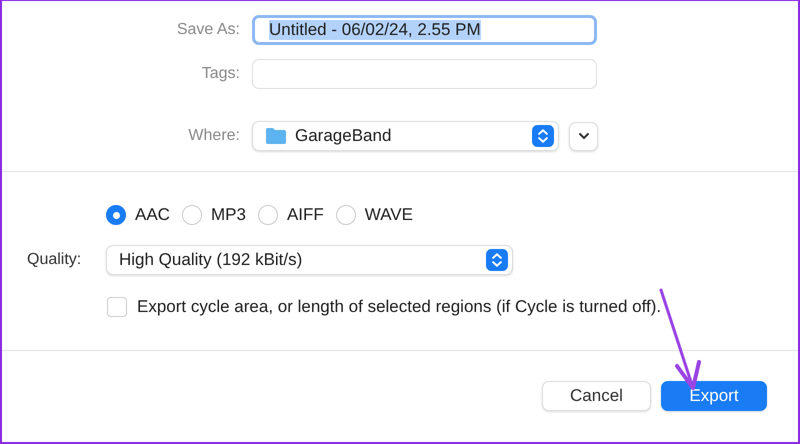  What do you see at coordinates (276, 136) in the screenshot?
I see `folder-icon` at bounding box center [276, 136].